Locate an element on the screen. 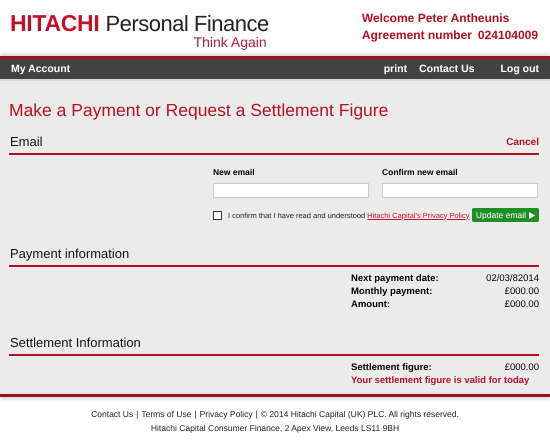  nav-link: Log out is located at coordinates (519, 69).